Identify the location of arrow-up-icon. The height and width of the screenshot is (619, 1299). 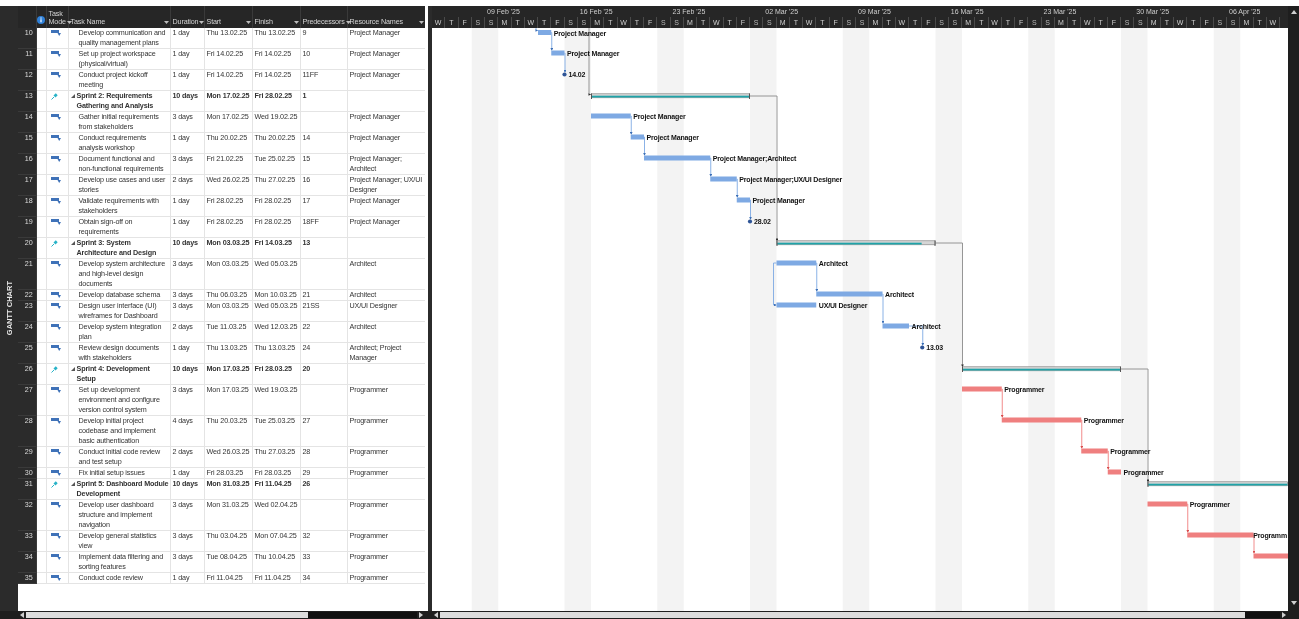
(1293, 12).